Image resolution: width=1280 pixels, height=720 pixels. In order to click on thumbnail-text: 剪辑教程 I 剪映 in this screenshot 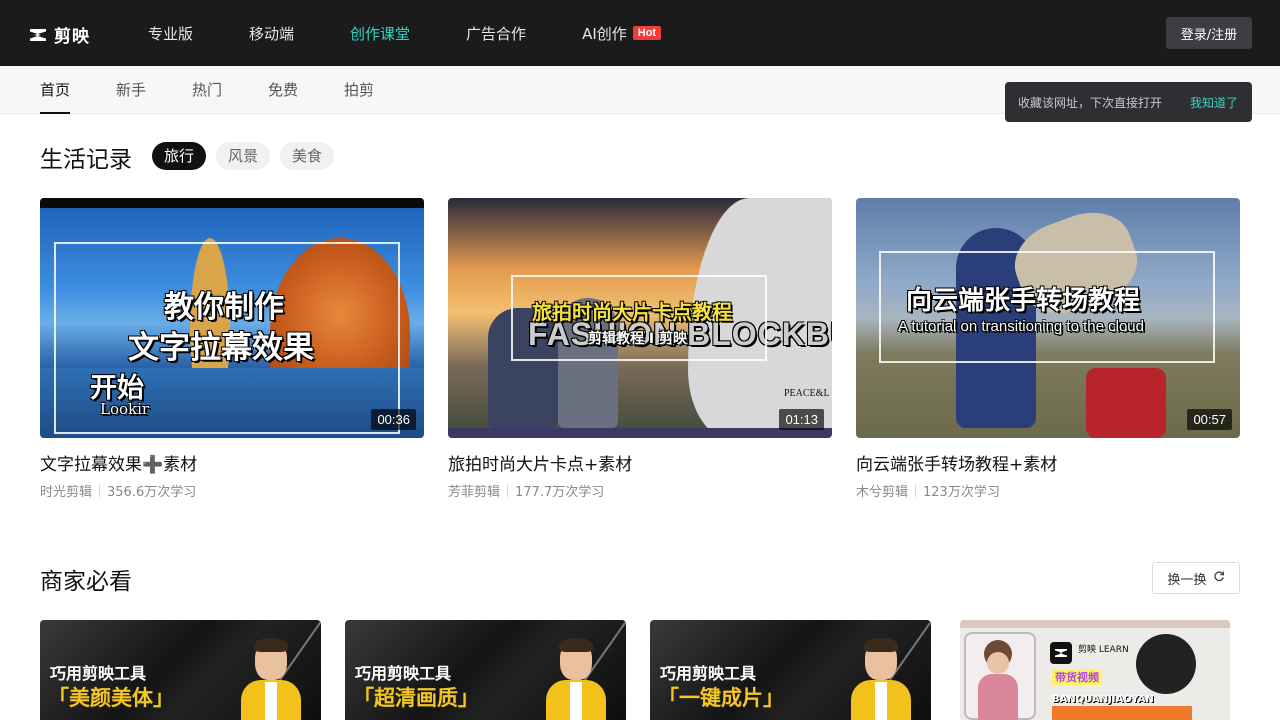, I will do `click(637, 339)`.